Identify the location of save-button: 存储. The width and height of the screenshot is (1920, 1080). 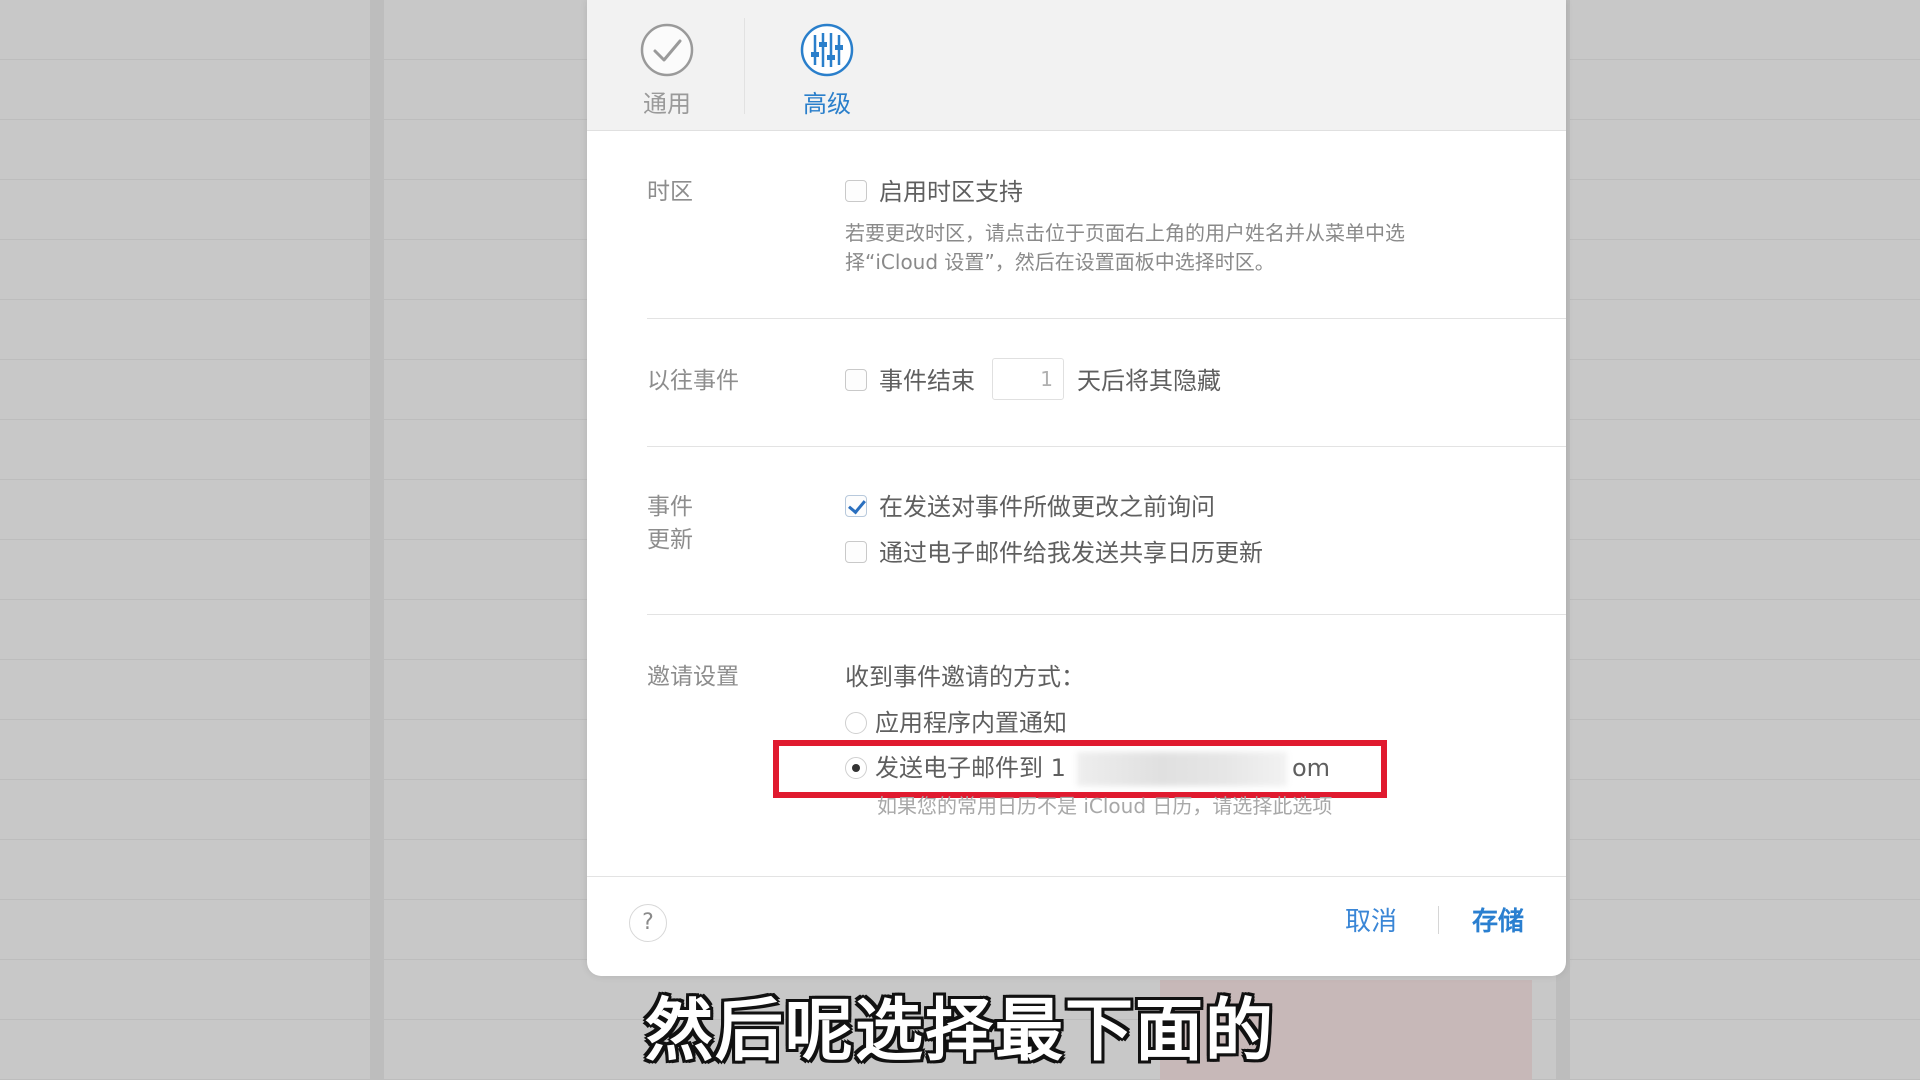
(1498, 922).